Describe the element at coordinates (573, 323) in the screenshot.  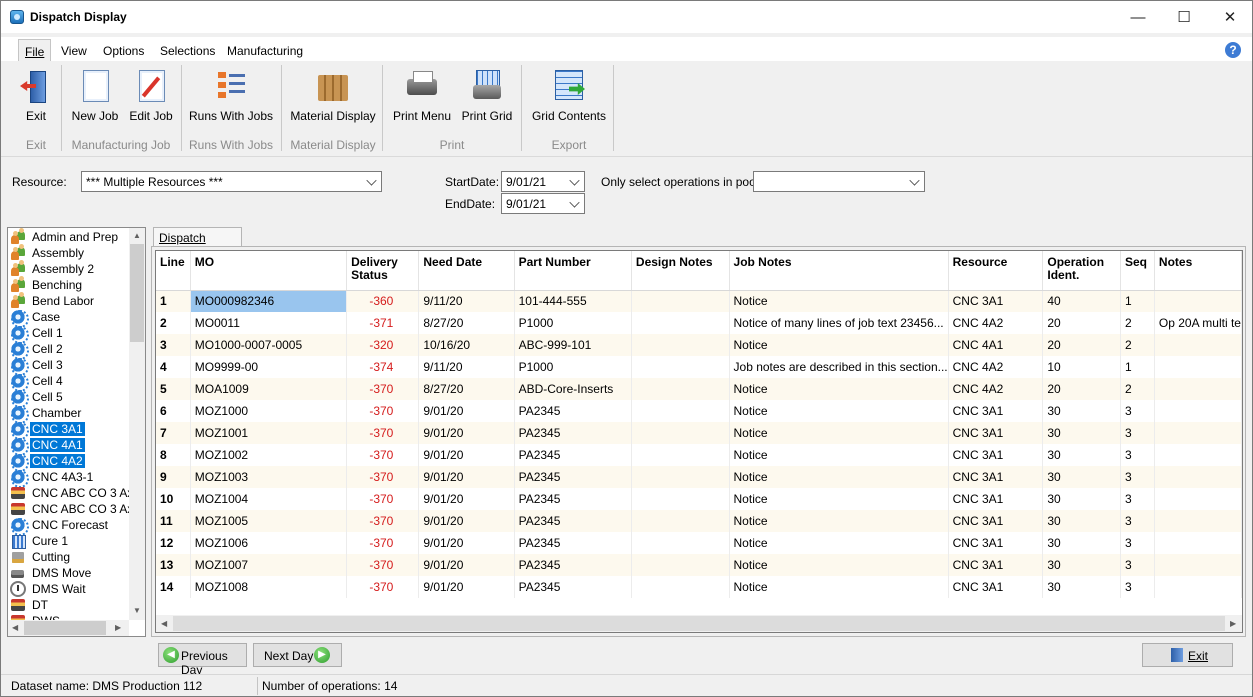
I see `cell-part-number: P1000` at that location.